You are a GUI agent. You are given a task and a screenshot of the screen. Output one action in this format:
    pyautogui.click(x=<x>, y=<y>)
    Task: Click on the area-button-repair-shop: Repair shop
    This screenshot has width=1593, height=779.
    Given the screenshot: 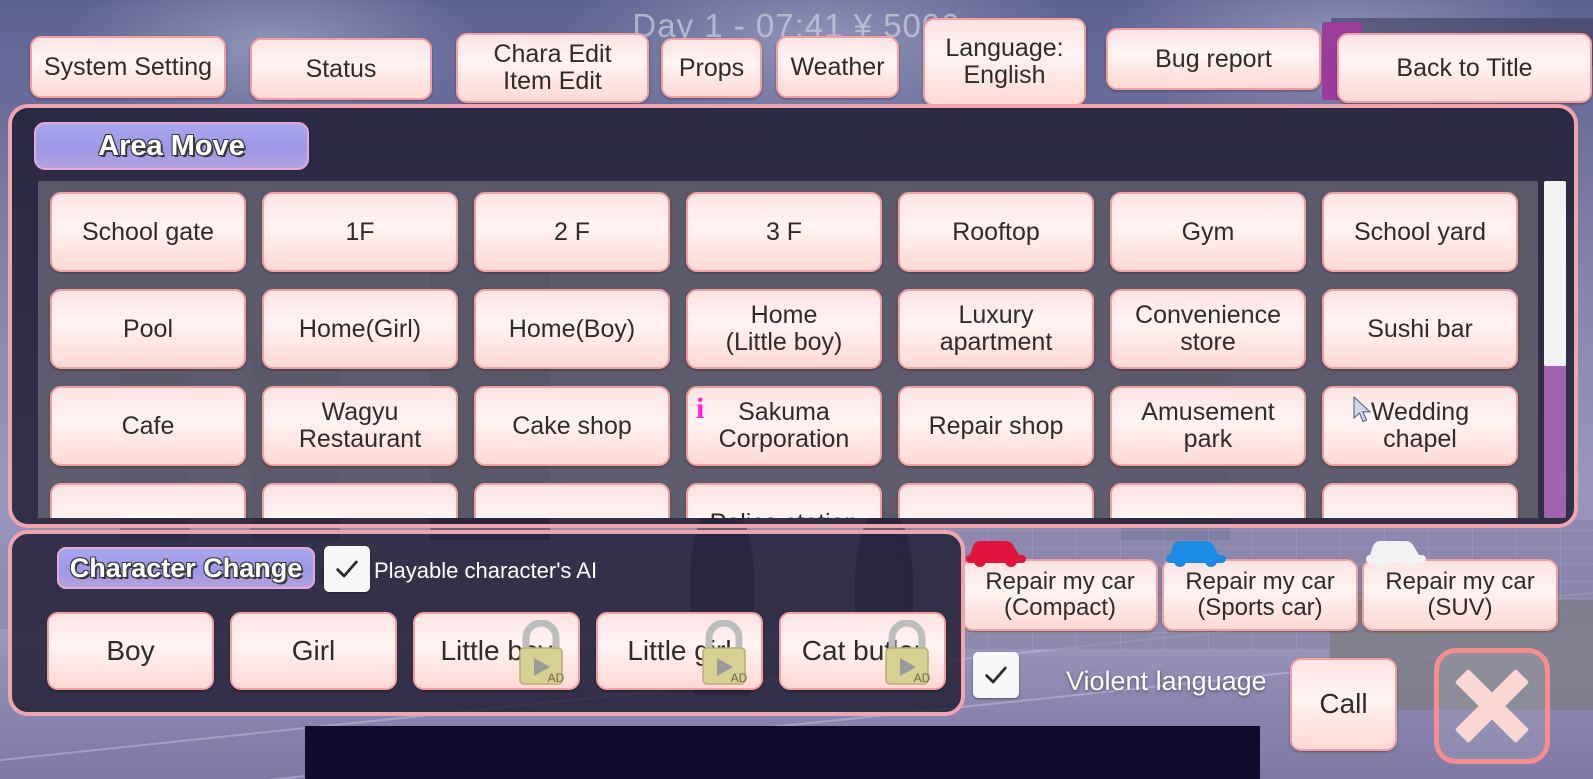 What is the action you would take?
    pyautogui.click(x=996, y=426)
    